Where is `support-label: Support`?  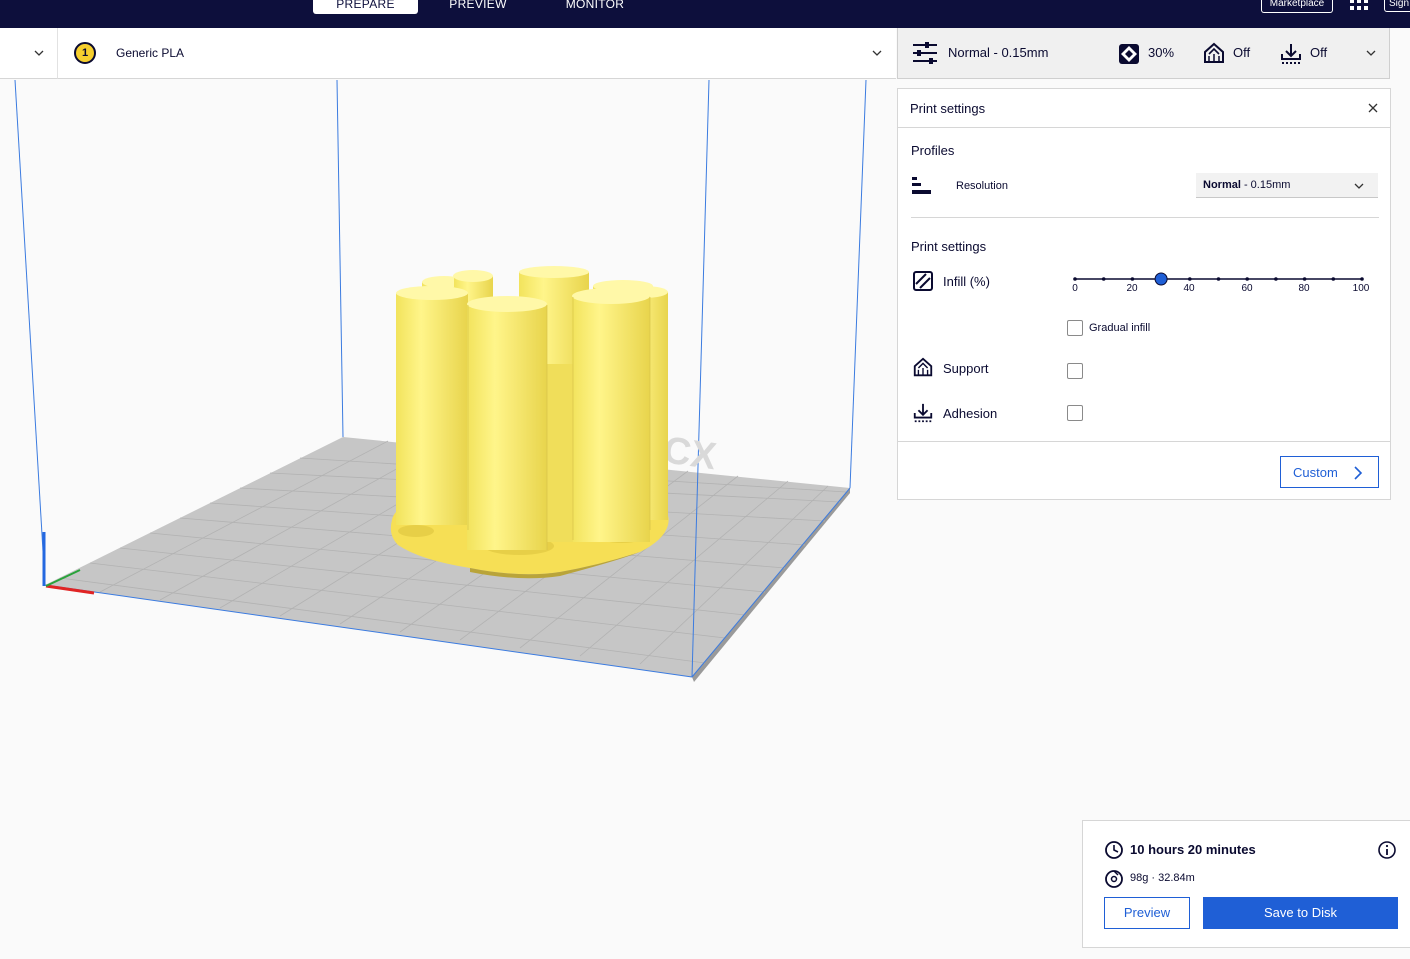 support-label: Support is located at coordinates (966, 368).